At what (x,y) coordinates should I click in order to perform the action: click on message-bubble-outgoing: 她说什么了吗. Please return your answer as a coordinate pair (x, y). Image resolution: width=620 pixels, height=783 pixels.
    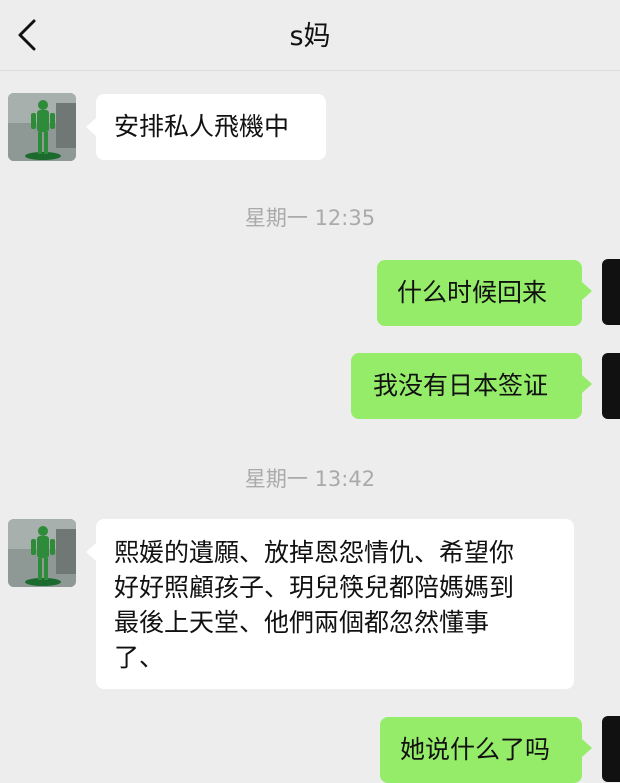
    Looking at the image, I should click on (486, 750).